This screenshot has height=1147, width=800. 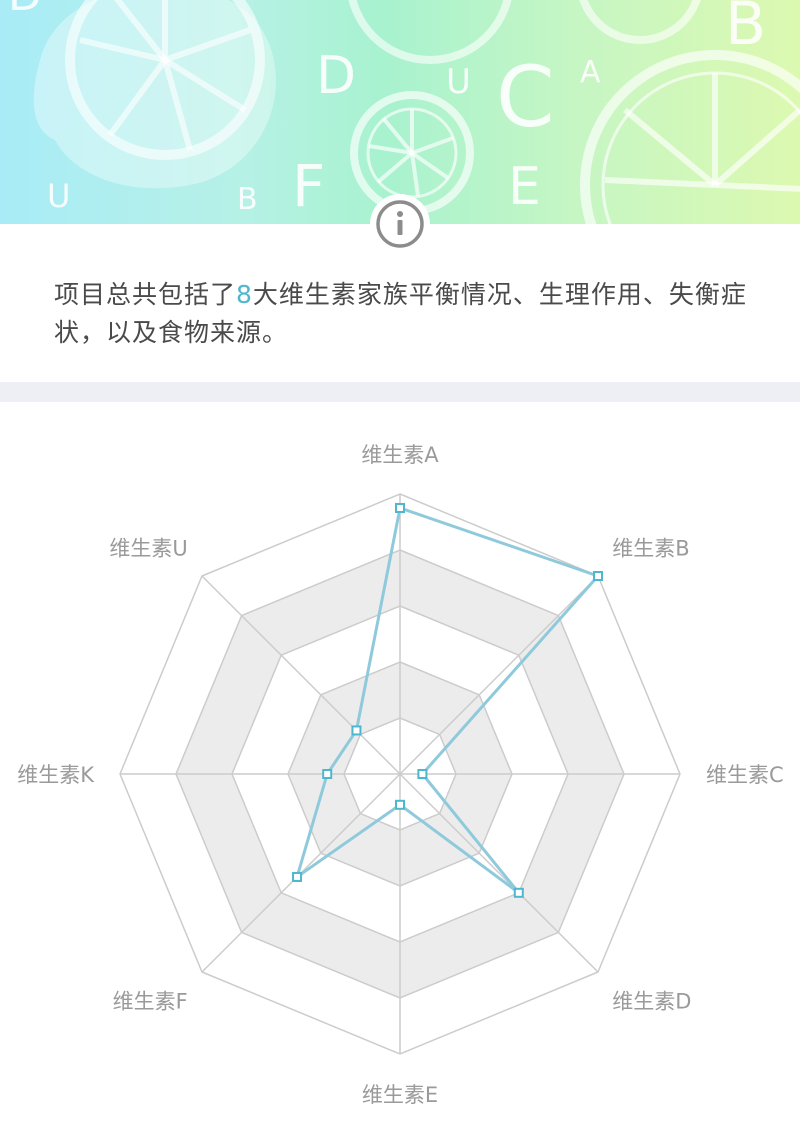 What do you see at coordinates (524, 187) in the screenshot?
I see `svg-text: E` at bounding box center [524, 187].